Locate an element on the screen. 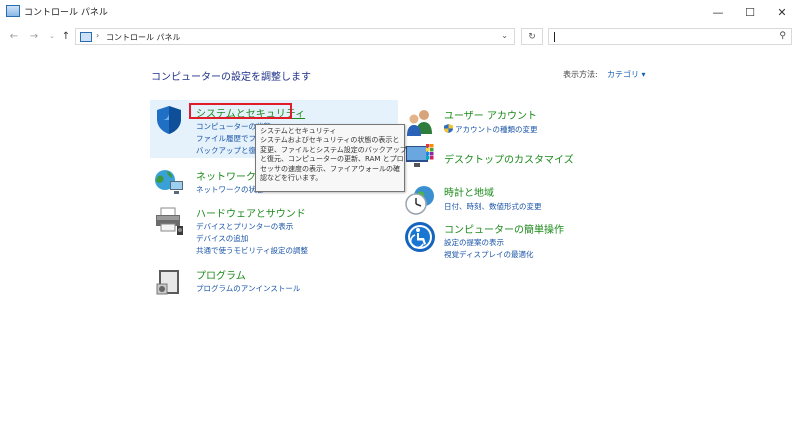 This screenshot has height=421, width=800. page-title: コンピューターの設定を調整します is located at coordinates (231, 77).